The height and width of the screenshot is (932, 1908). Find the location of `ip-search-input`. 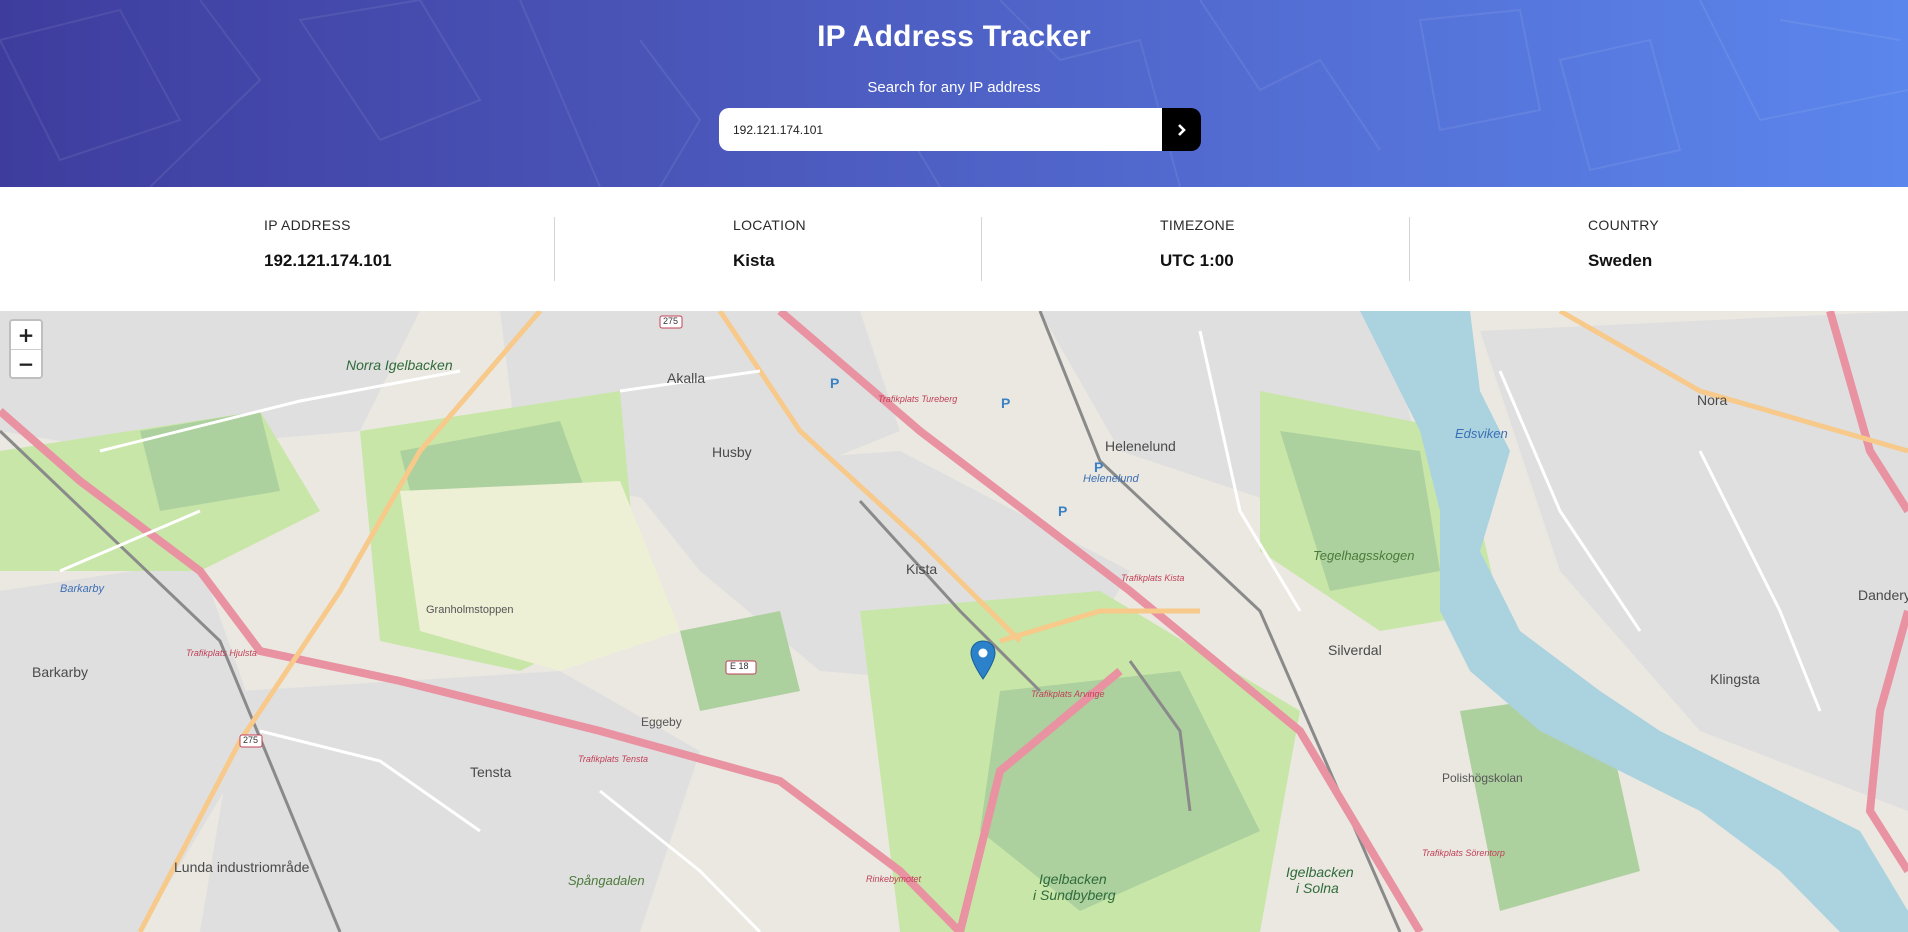

ip-search-input is located at coordinates (940, 129).